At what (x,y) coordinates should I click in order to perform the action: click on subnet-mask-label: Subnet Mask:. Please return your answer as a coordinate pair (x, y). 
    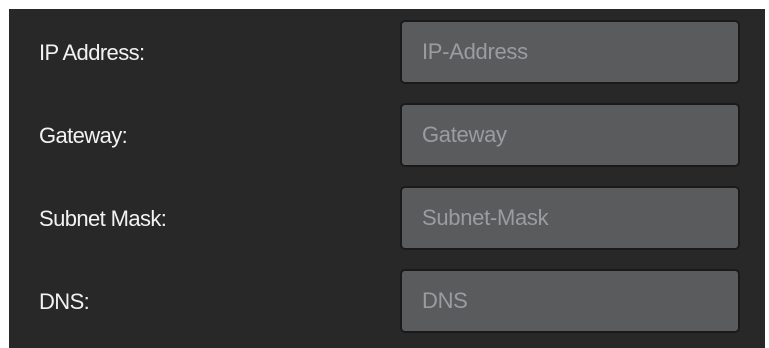
    Looking at the image, I should click on (103, 218).